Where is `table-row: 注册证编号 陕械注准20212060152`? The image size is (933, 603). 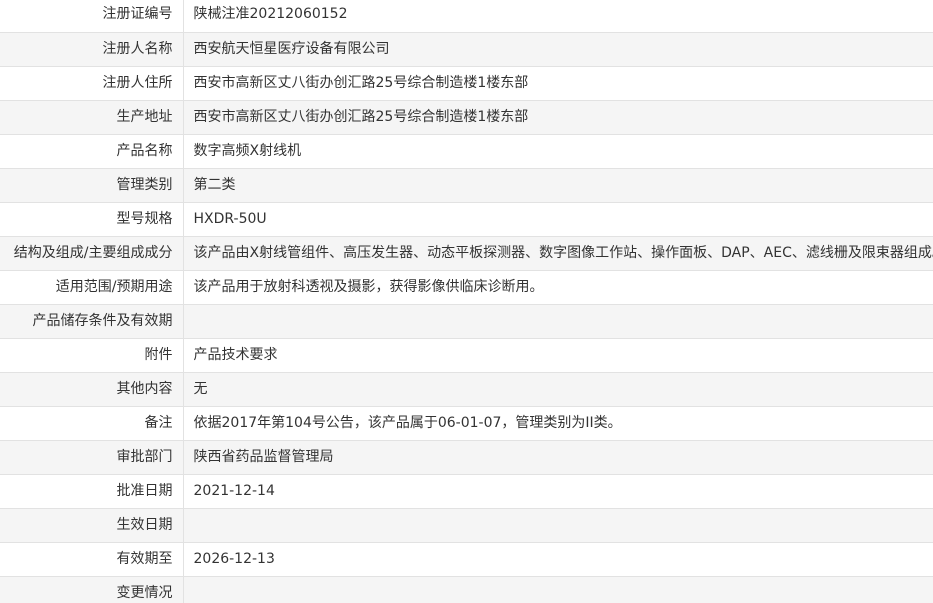 table-row: 注册证编号 陕械注准20212060152 is located at coordinates (466, 16).